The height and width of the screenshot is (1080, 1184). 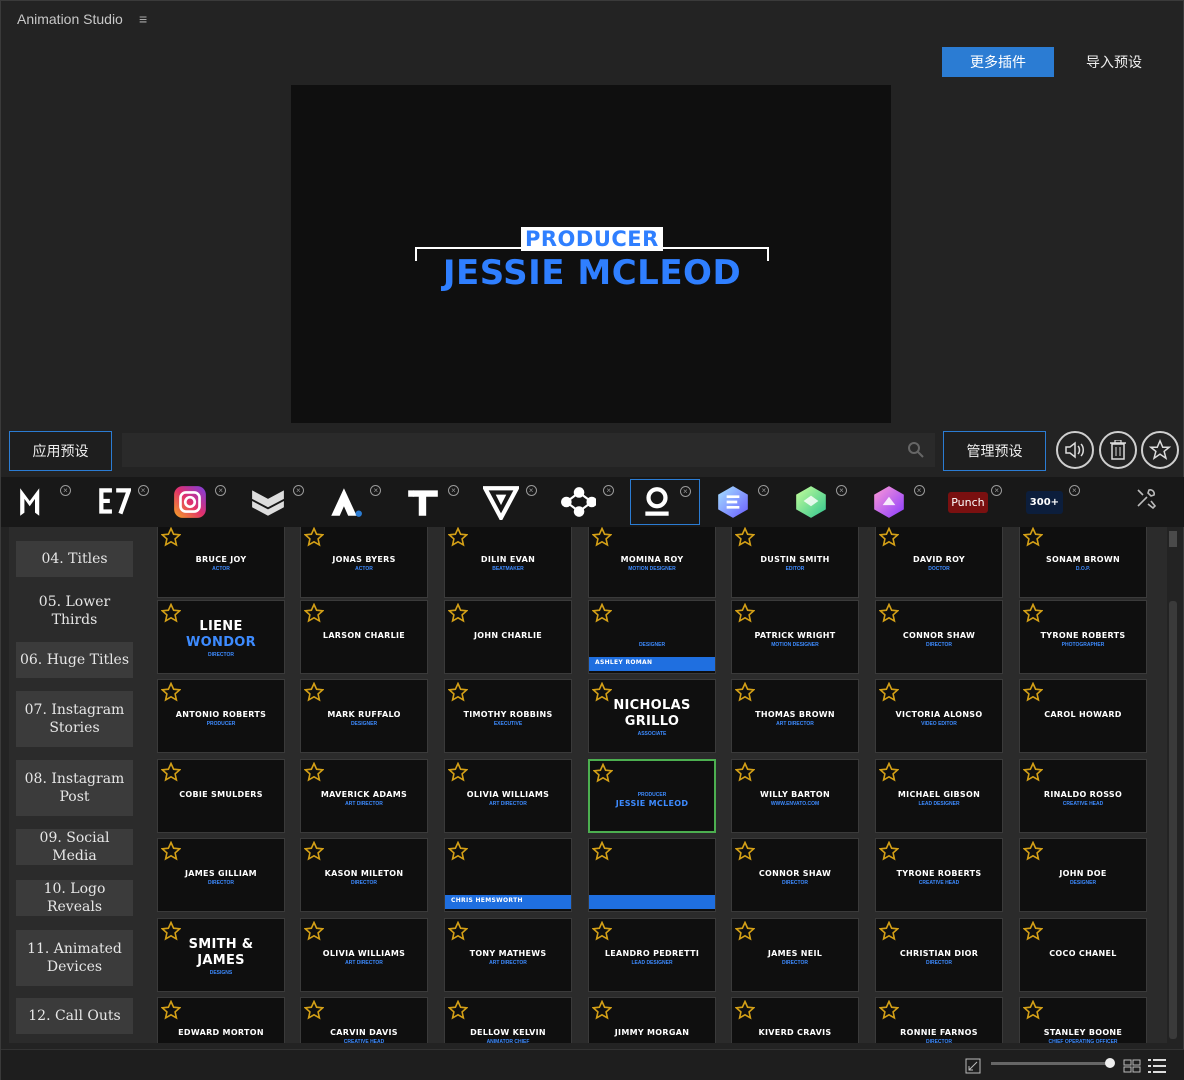 I want to click on plugin-14: 300+ ×, so click(x=1053, y=502).